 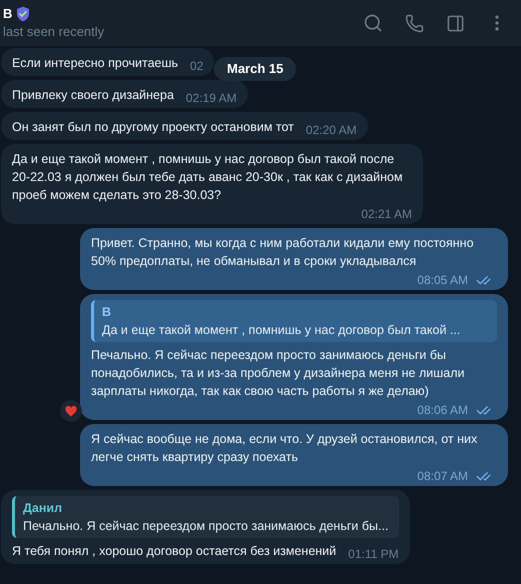 I want to click on message-time: 02:19 AM, so click(x=211, y=98).